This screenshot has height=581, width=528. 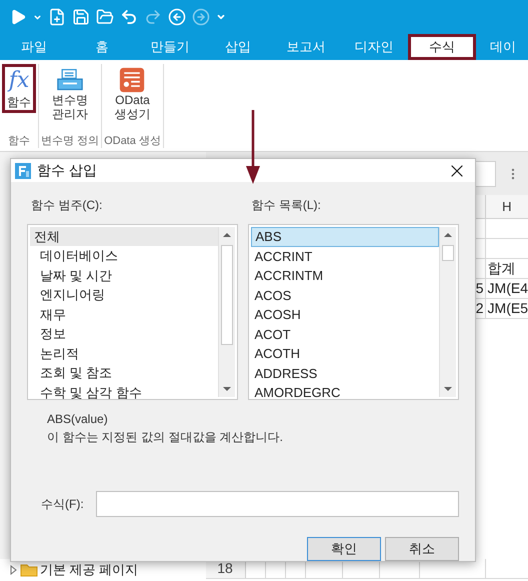 I want to click on back-icon, so click(x=177, y=17).